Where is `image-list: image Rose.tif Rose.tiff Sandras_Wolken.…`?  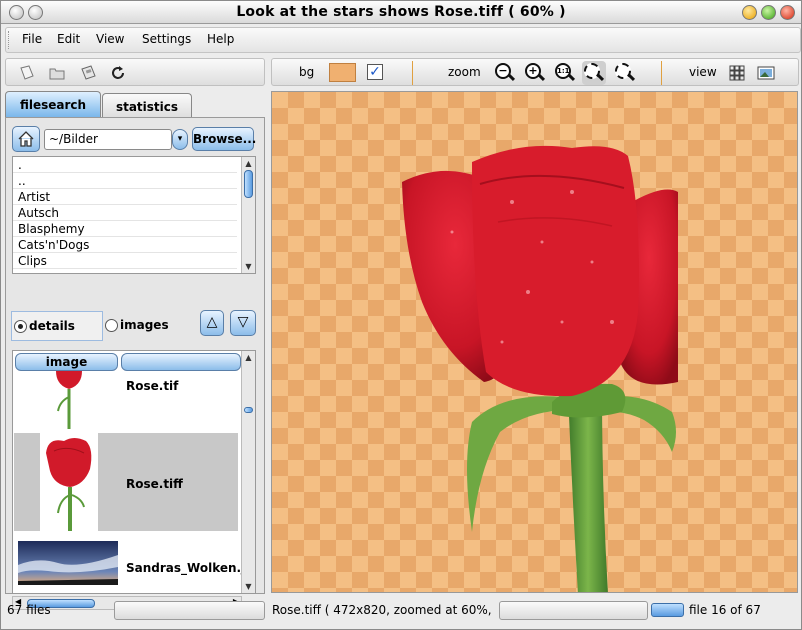 image-list: image Rose.tif Rose.tiff Sandras_Wolken.… is located at coordinates (134, 472).